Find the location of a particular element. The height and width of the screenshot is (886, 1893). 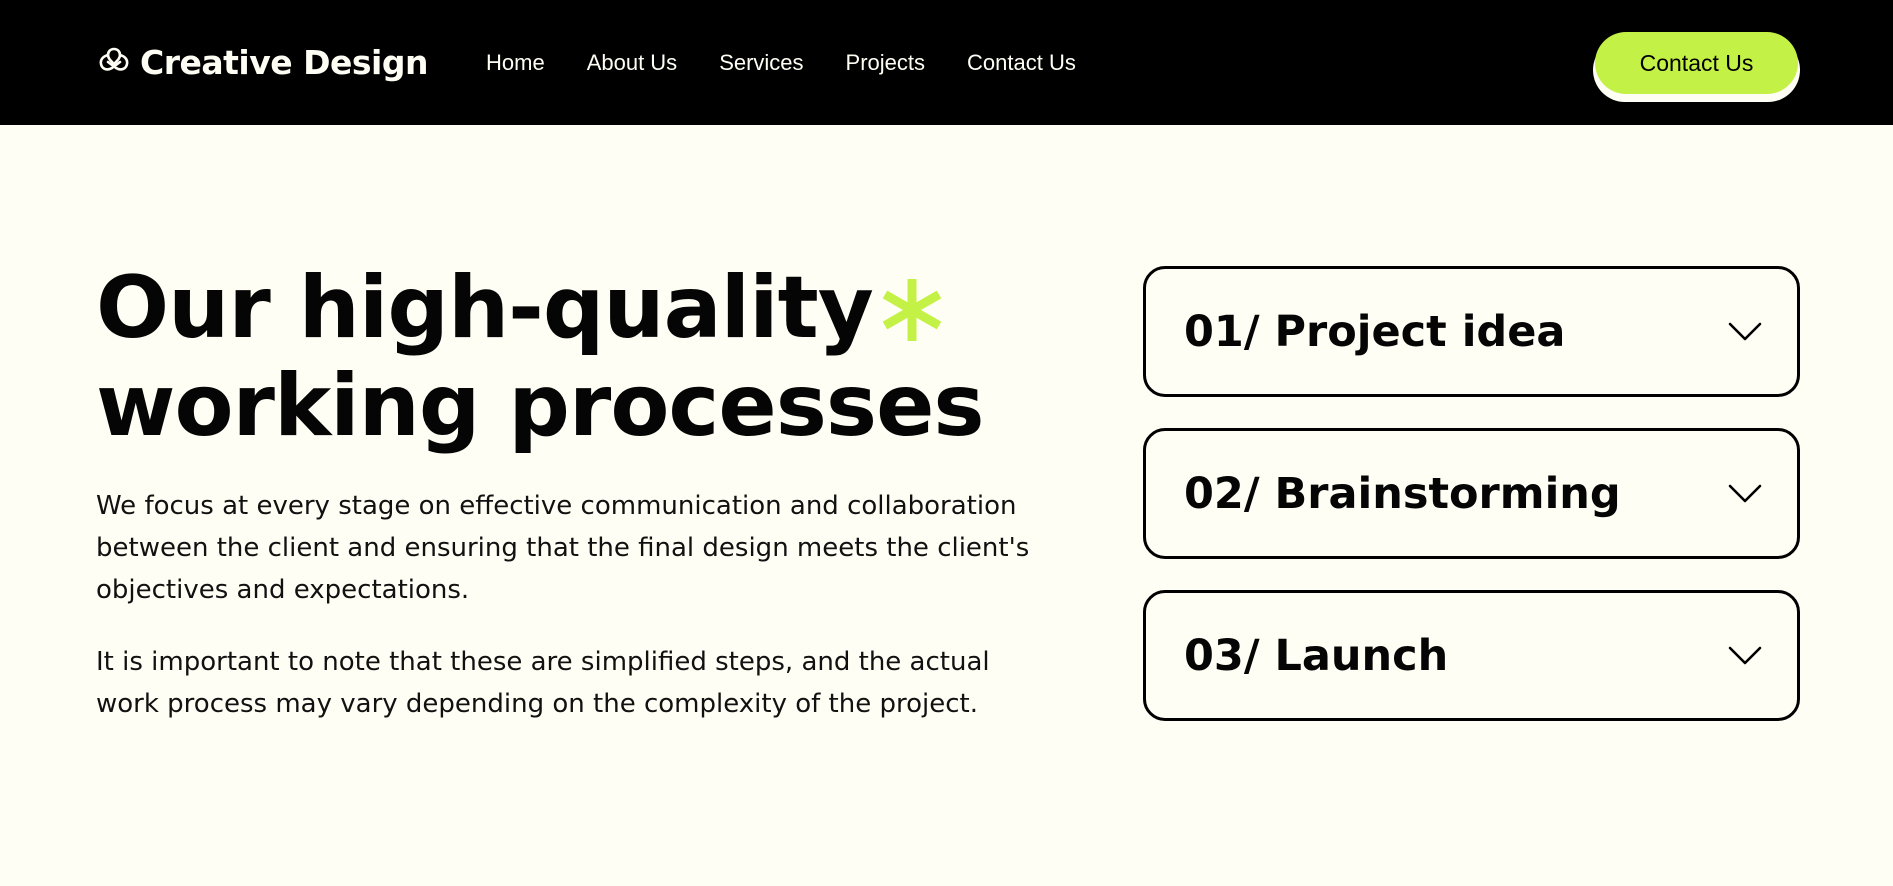

contact-us-button-wrap: Contact Us is located at coordinates (1696, 67).